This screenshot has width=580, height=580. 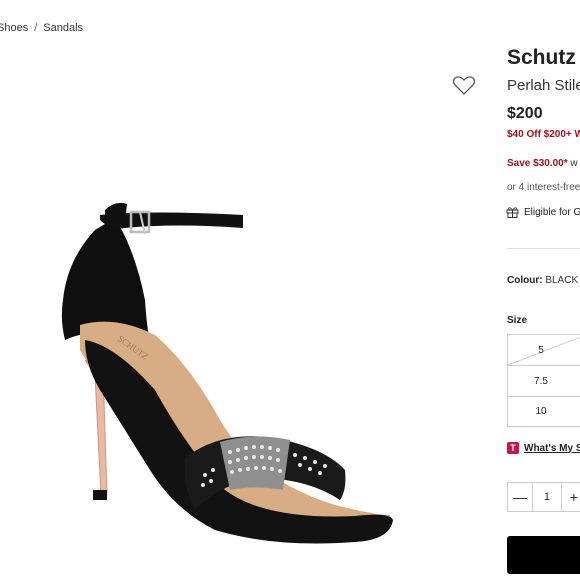 I want to click on quantity-increase-button: +, so click(x=571, y=497).